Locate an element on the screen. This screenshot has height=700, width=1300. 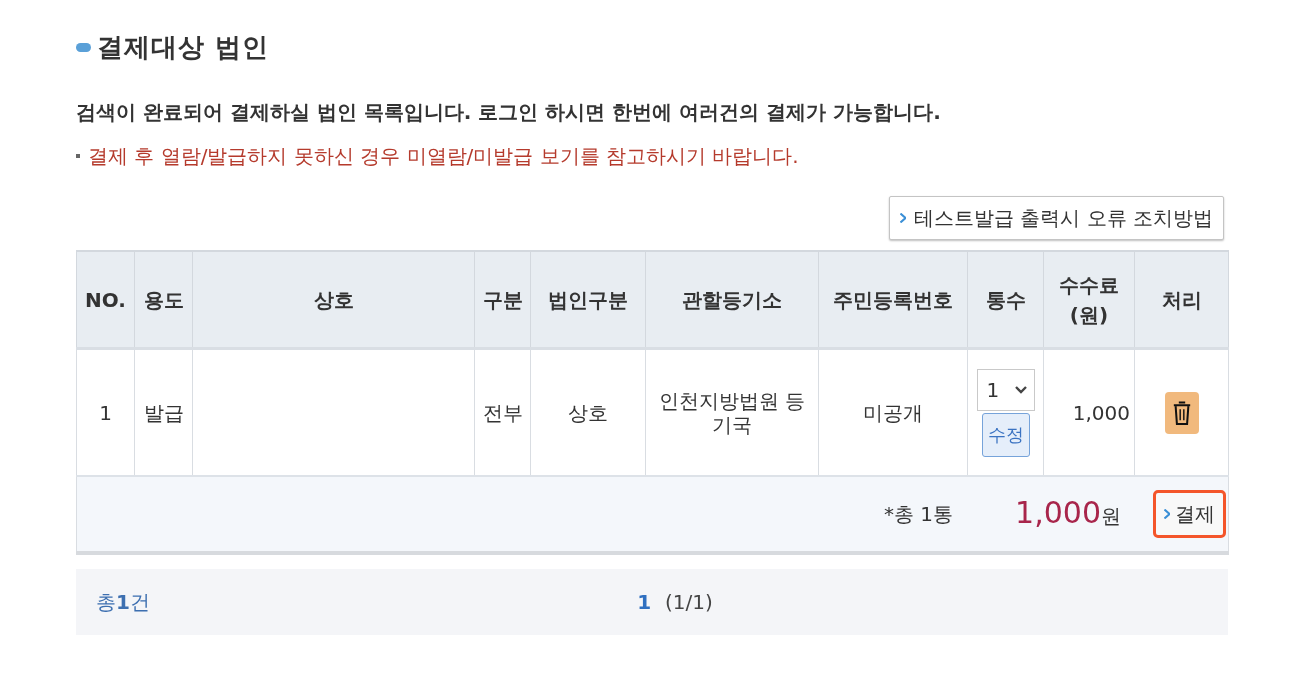
edit-button: 수정 is located at coordinates (1005, 434).